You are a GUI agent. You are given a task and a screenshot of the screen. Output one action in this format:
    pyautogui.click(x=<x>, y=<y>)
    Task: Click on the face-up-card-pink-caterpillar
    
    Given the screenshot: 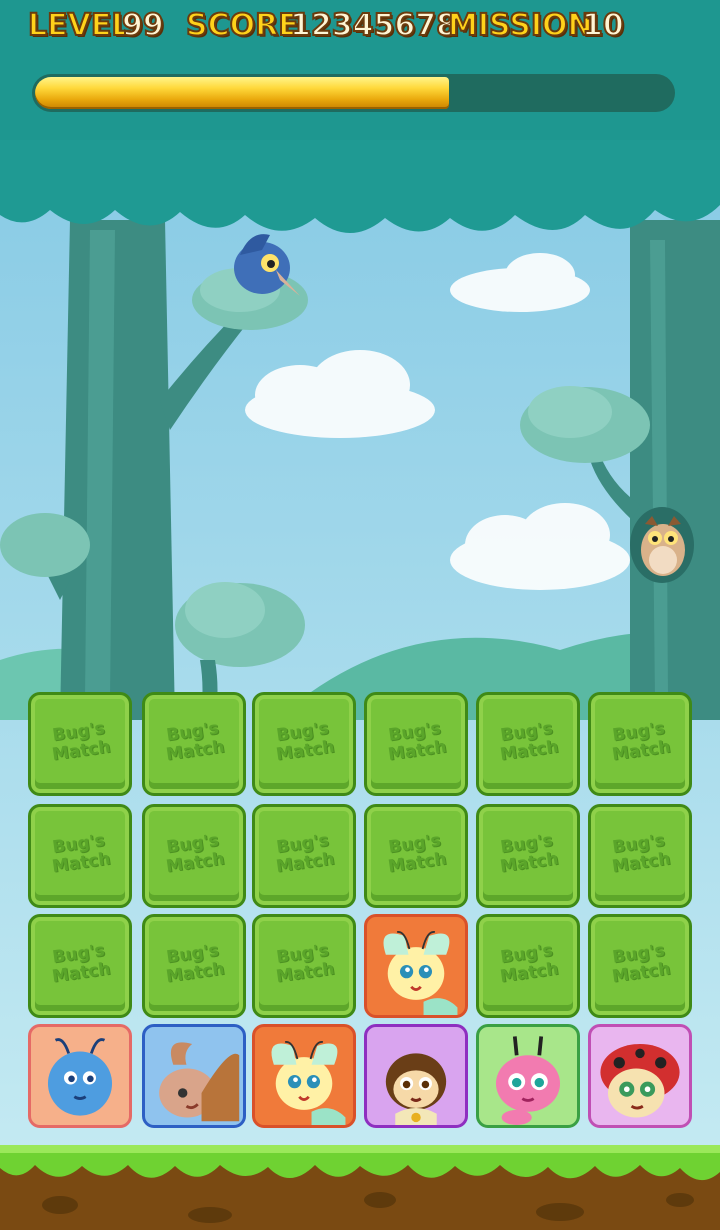 What is the action you would take?
    pyautogui.click(x=528, y=1076)
    